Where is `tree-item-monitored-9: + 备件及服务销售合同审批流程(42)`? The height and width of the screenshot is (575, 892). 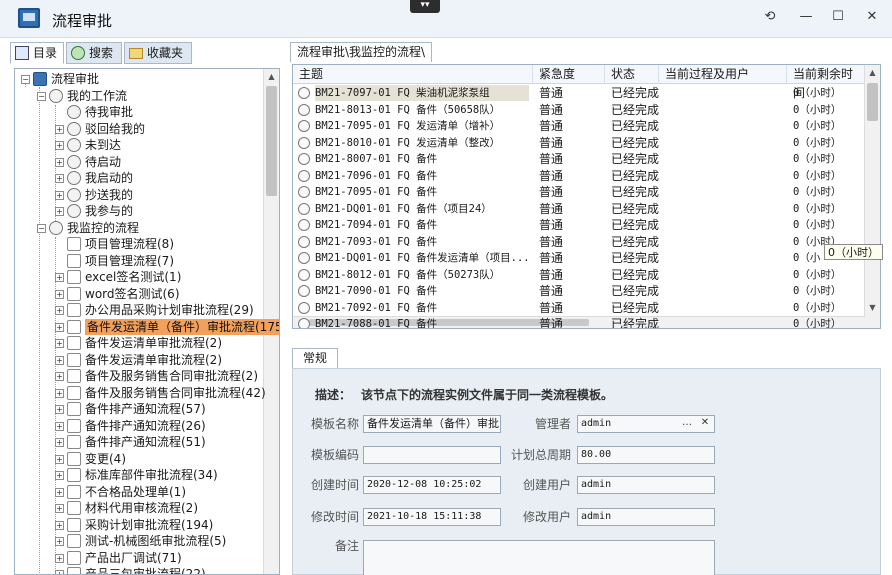 tree-item-monitored-9: + 备件及服务销售合同审批流程(42) is located at coordinates (140, 393).